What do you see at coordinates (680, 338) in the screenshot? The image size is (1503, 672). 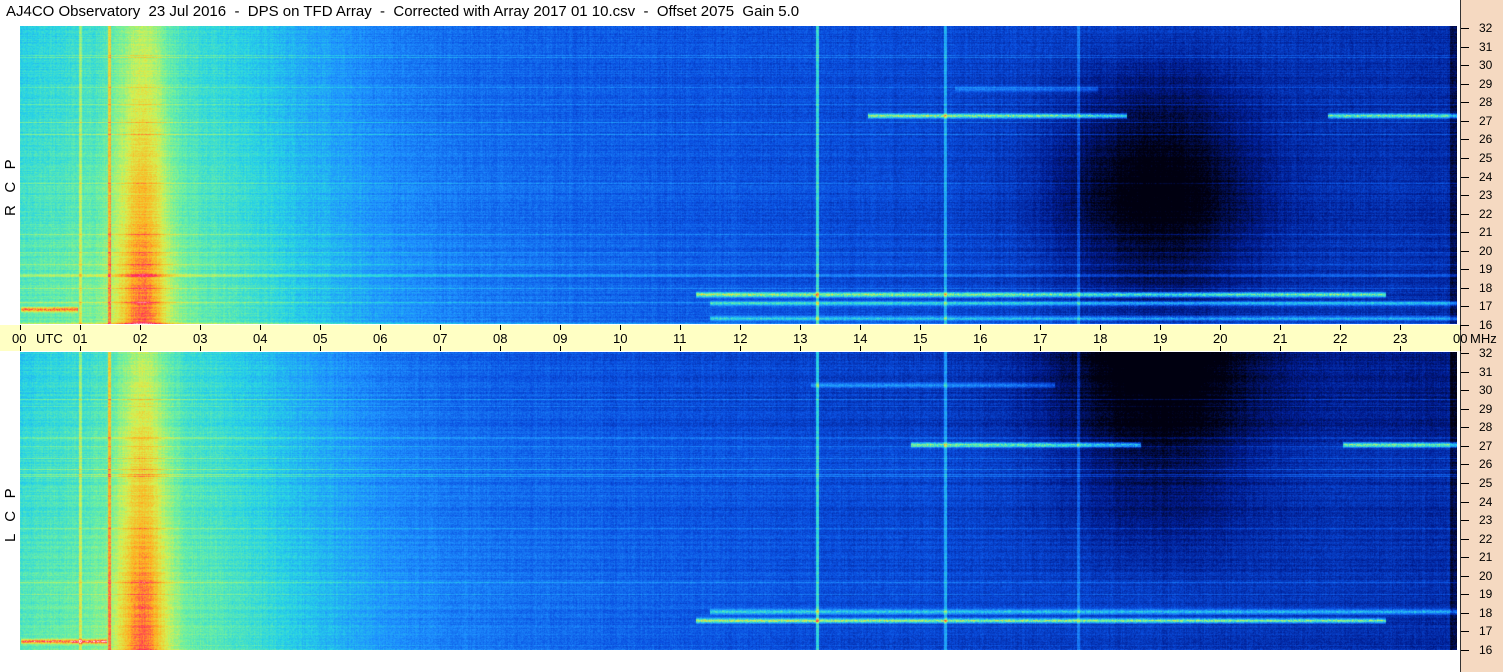 I see `time-tick-label: 11` at bounding box center [680, 338].